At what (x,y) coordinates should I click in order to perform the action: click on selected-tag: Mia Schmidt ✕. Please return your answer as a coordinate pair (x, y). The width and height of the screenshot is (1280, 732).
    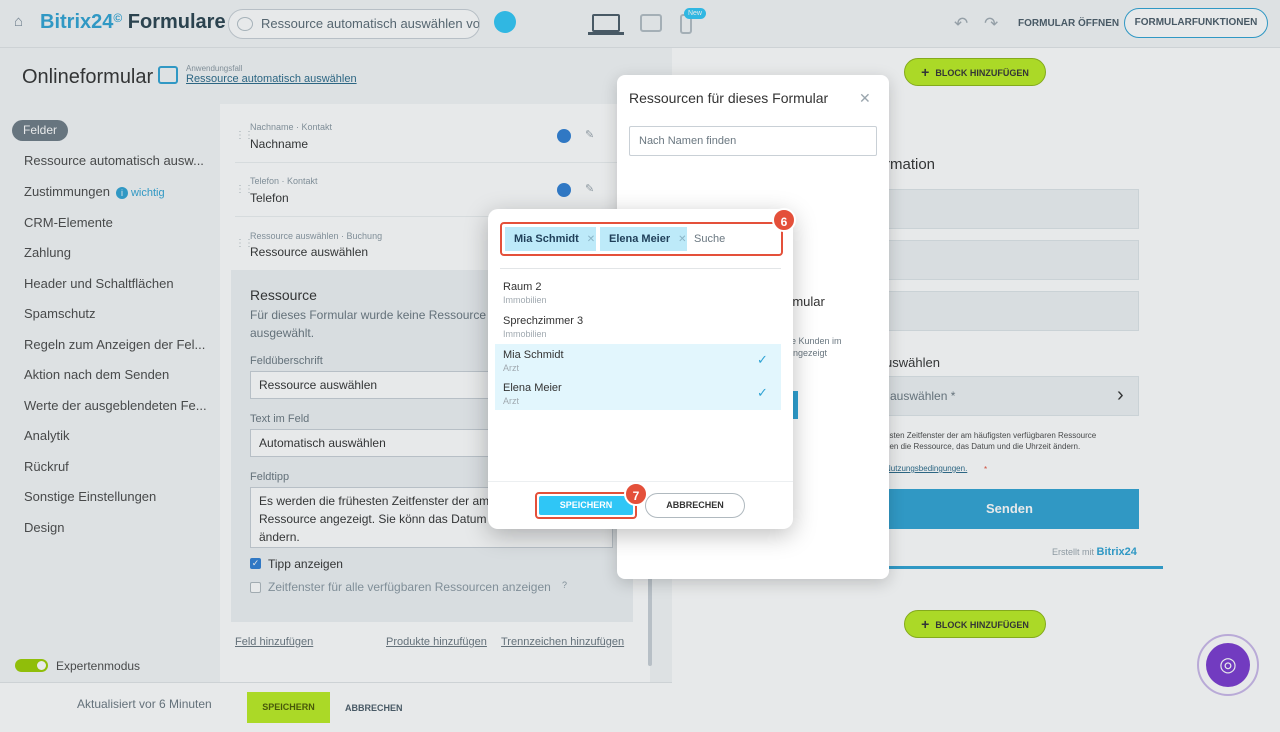
    Looking at the image, I should click on (550, 239).